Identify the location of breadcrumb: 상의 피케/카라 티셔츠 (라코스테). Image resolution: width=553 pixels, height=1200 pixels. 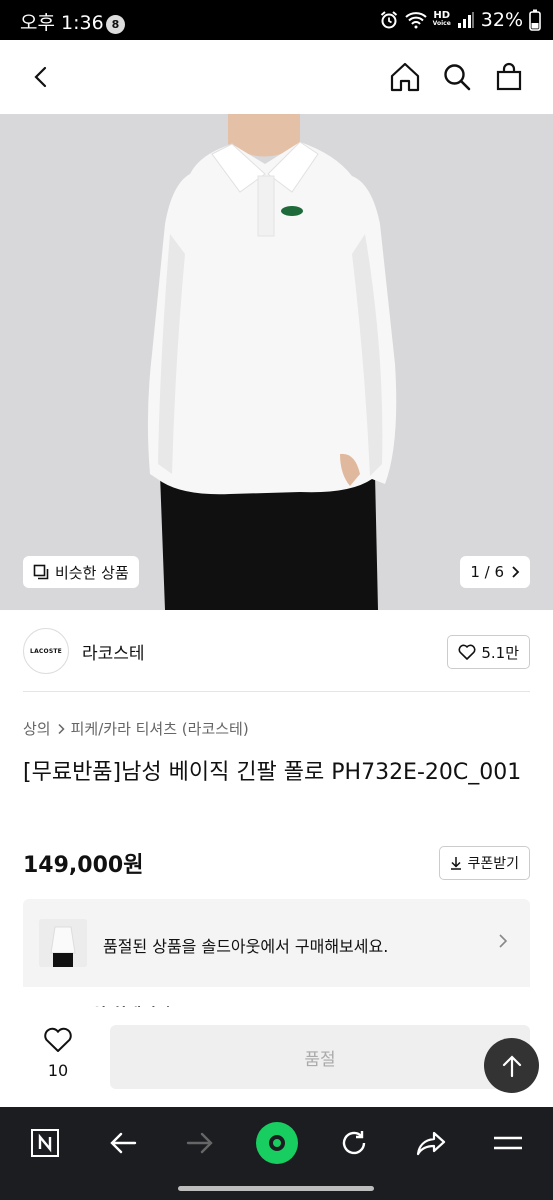
(136, 728).